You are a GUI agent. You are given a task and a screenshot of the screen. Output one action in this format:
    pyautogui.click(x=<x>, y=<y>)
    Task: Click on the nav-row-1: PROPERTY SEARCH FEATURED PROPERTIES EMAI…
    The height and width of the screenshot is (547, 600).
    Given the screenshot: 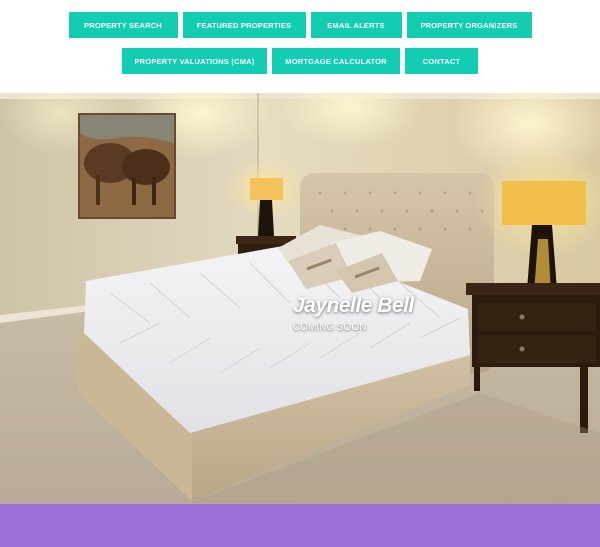 What is the action you would take?
    pyautogui.click(x=300, y=25)
    